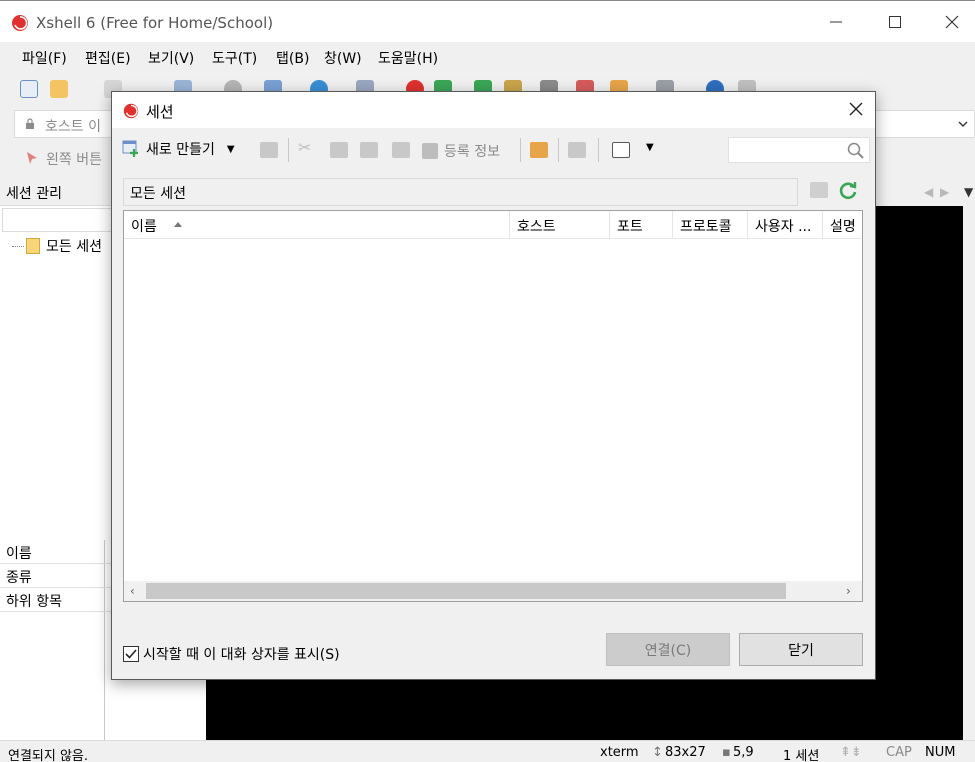 The image size is (975, 762). I want to click on xshell-logo-icon, so click(131, 111).